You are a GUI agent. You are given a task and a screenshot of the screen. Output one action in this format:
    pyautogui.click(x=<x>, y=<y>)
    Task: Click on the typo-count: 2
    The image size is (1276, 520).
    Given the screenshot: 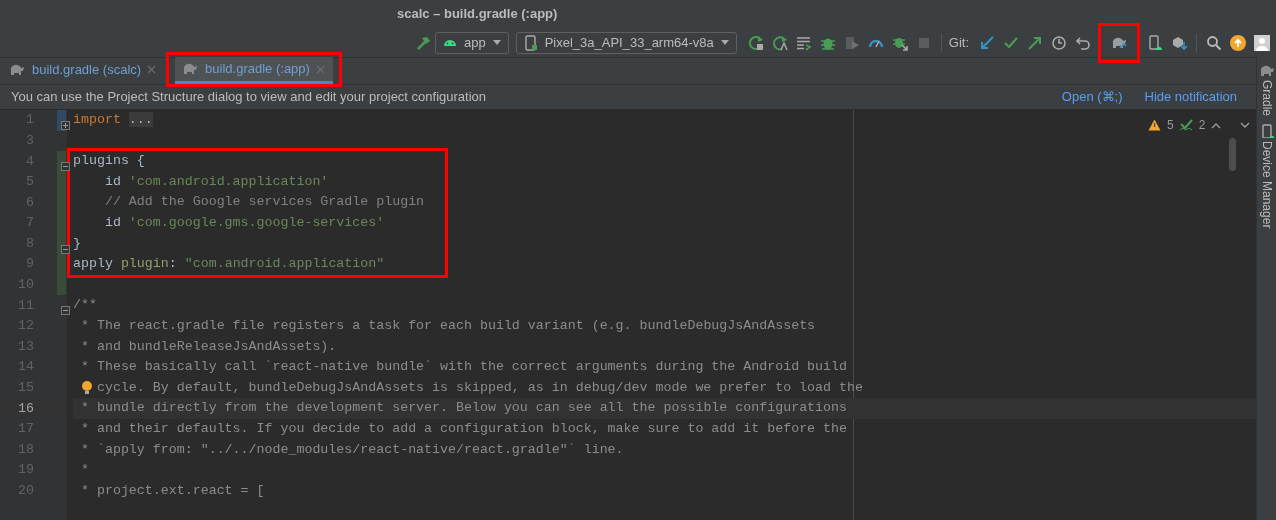 What is the action you would take?
    pyautogui.click(x=1202, y=125)
    